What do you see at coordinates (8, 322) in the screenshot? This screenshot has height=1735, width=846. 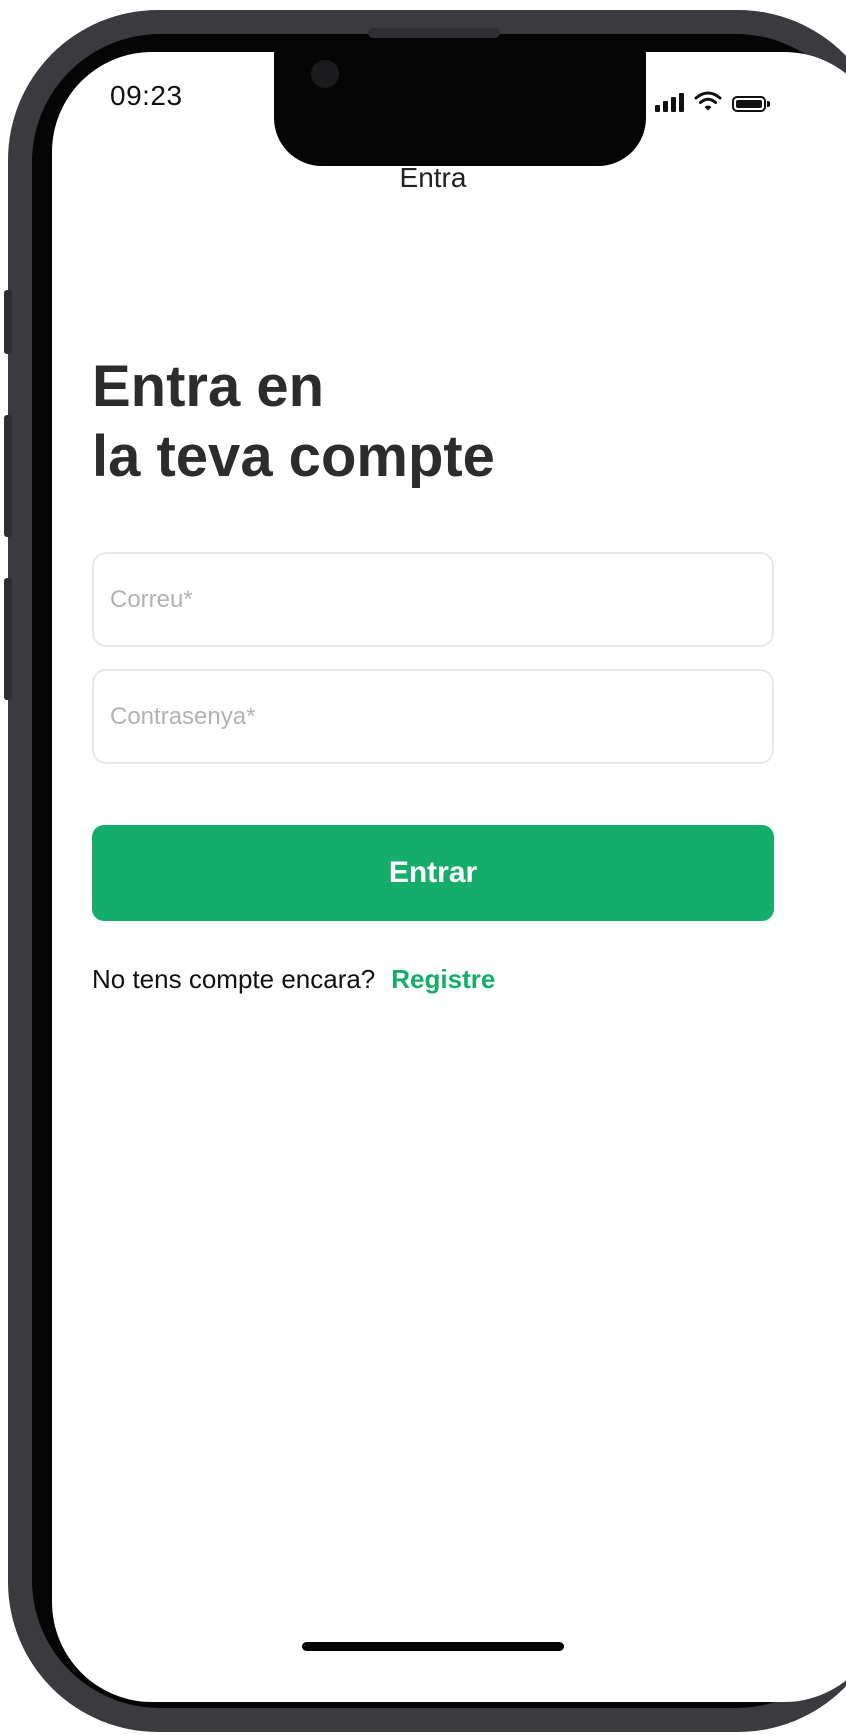 I see `silent-switch` at bounding box center [8, 322].